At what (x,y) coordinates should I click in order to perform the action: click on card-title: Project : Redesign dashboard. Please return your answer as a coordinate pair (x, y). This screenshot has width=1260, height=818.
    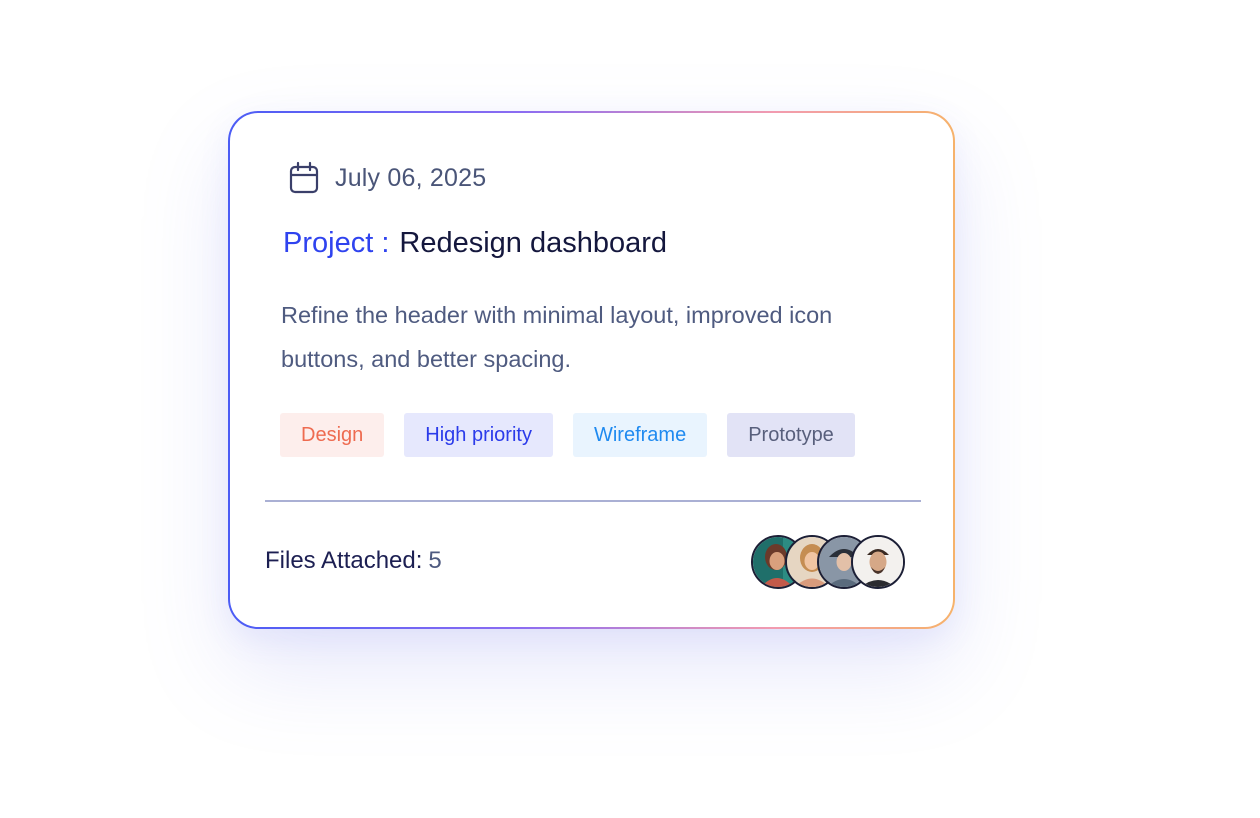
    Looking at the image, I should click on (475, 243).